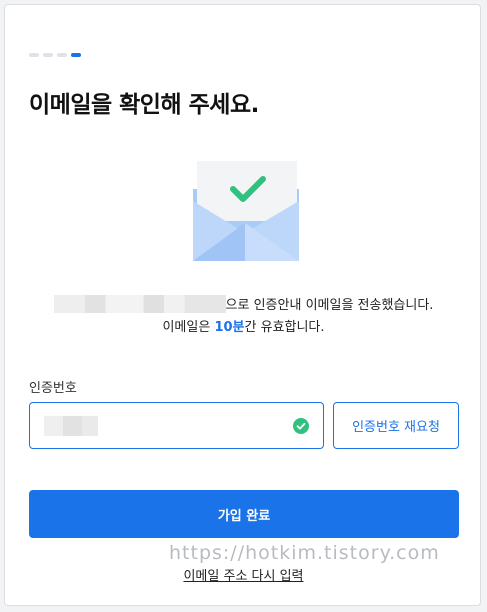  Describe the element at coordinates (245, 213) in the screenshot. I see `envelope-check-icon` at that location.